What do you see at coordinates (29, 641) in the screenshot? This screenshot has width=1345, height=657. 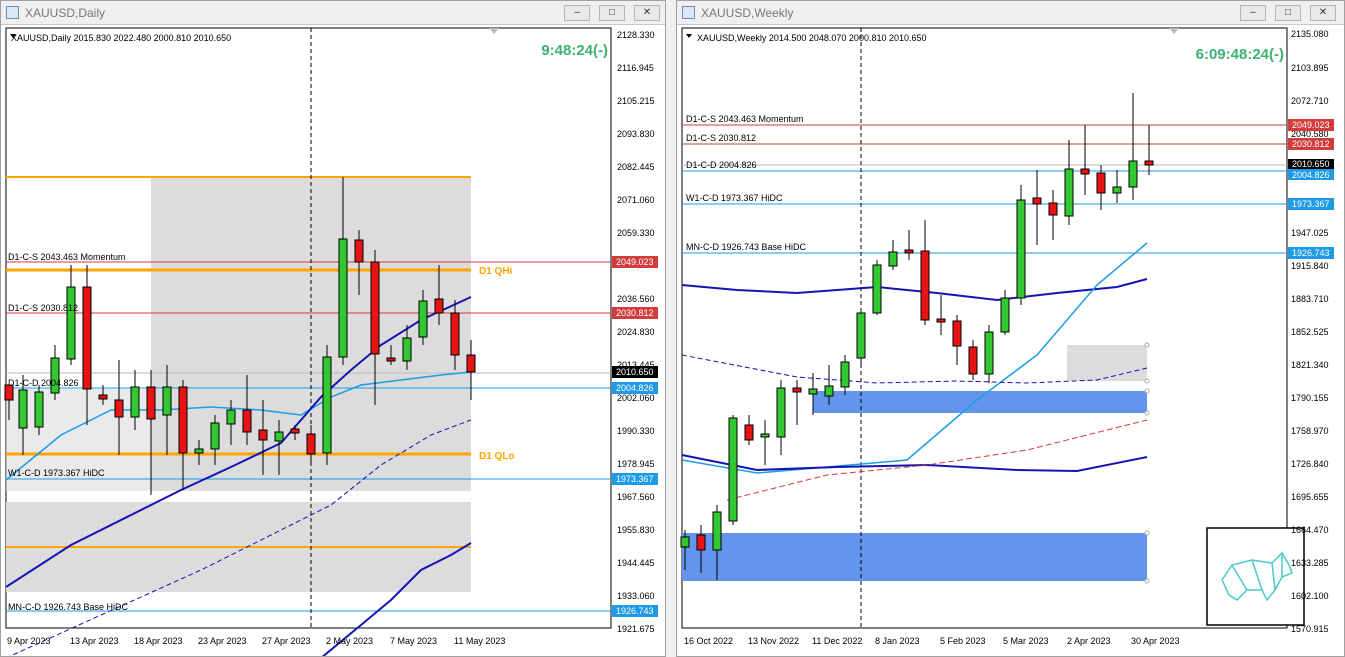 I see `date-tick: 9 Apr 2023` at bounding box center [29, 641].